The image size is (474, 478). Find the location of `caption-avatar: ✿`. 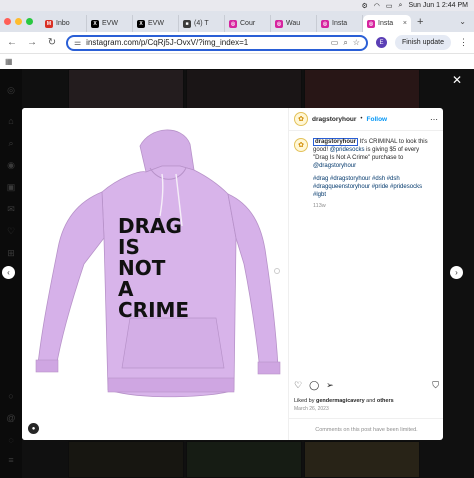

caption-avatar: ✿ is located at coordinates (301, 145).